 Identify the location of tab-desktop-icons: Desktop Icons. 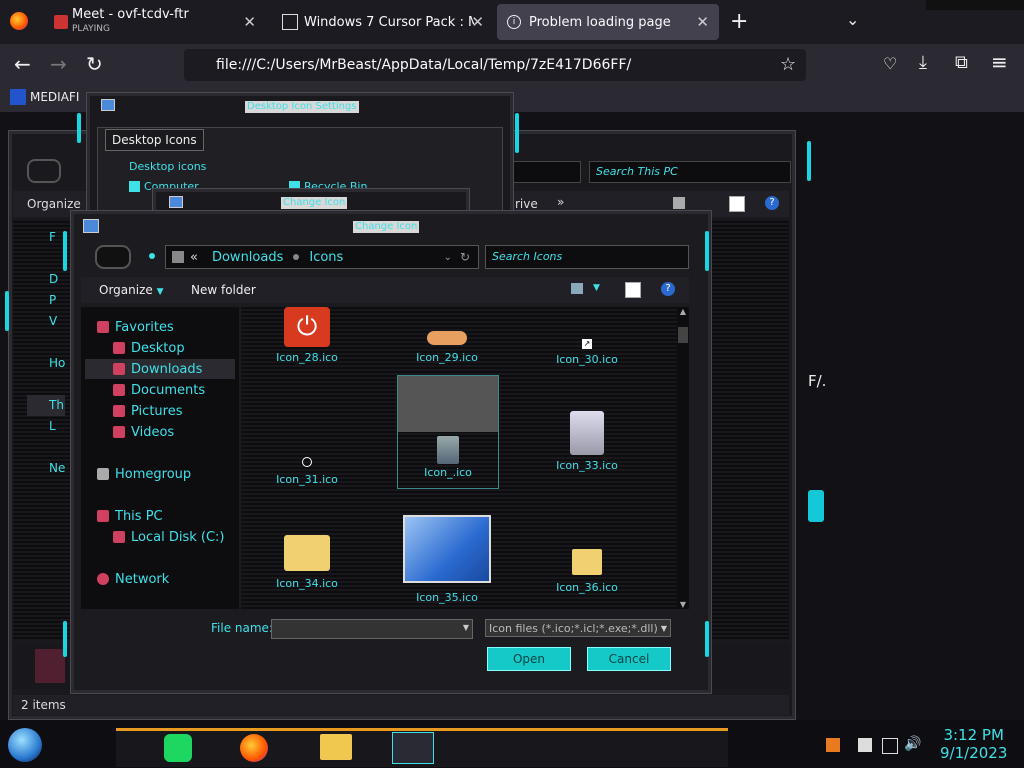
(154, 140).